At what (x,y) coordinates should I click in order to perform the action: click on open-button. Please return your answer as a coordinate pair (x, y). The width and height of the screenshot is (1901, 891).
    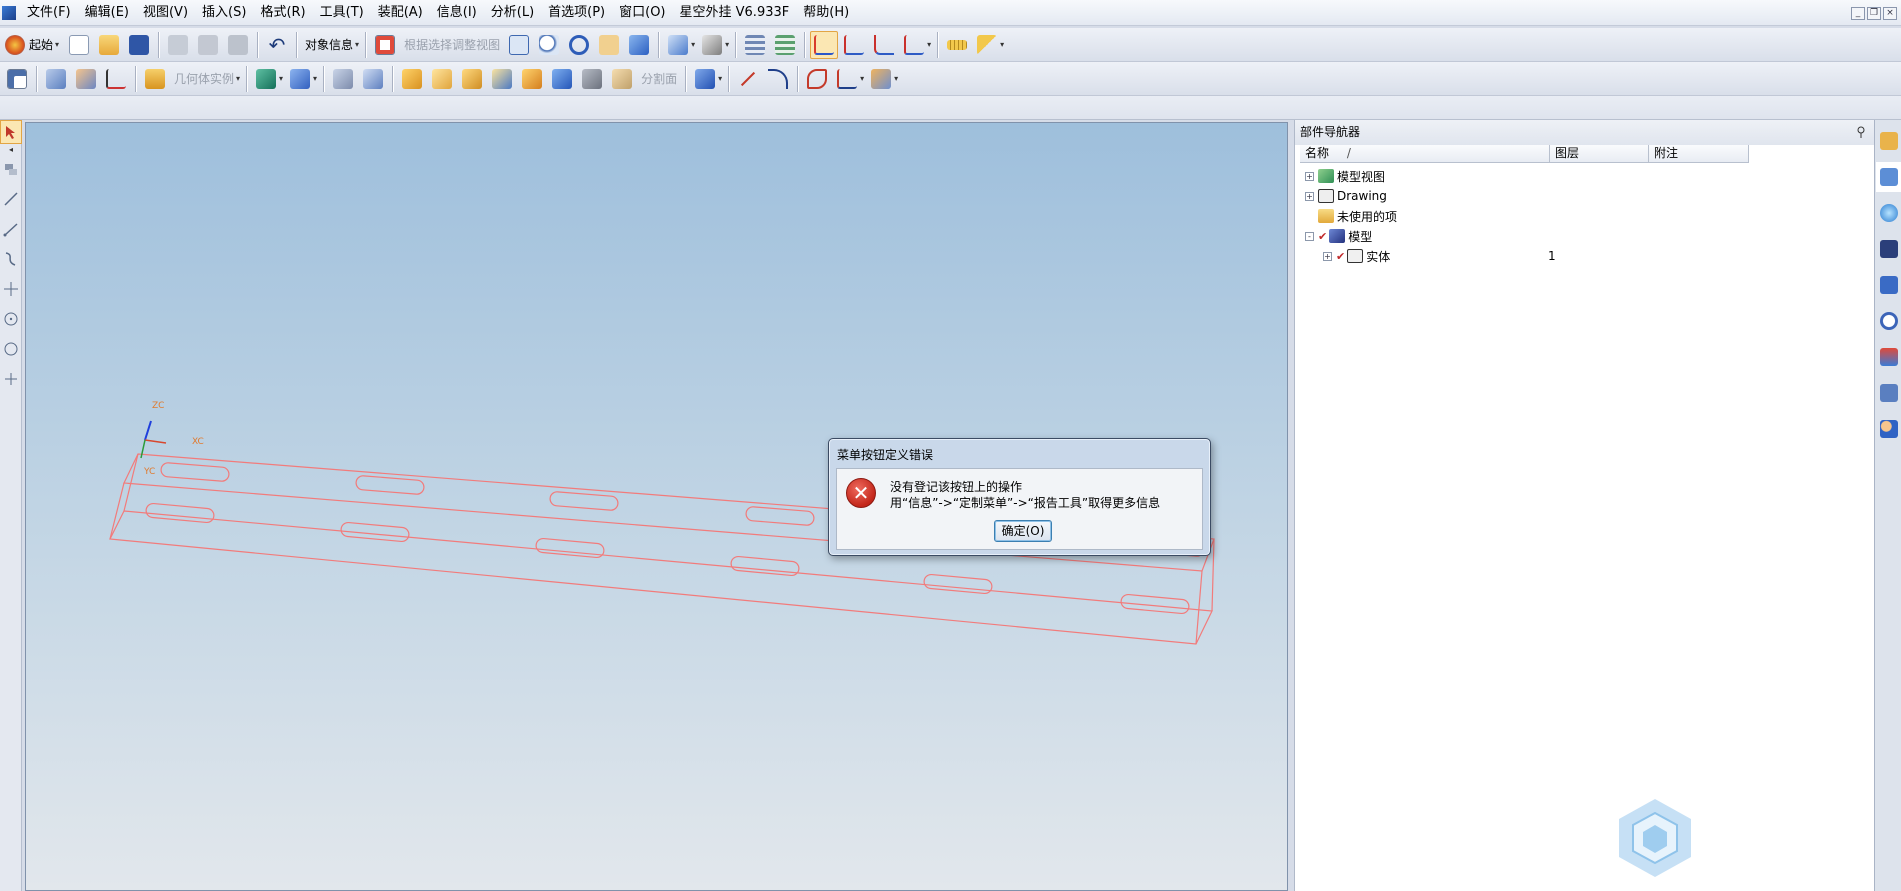
    Looking at the image, I should click on (109, 45).